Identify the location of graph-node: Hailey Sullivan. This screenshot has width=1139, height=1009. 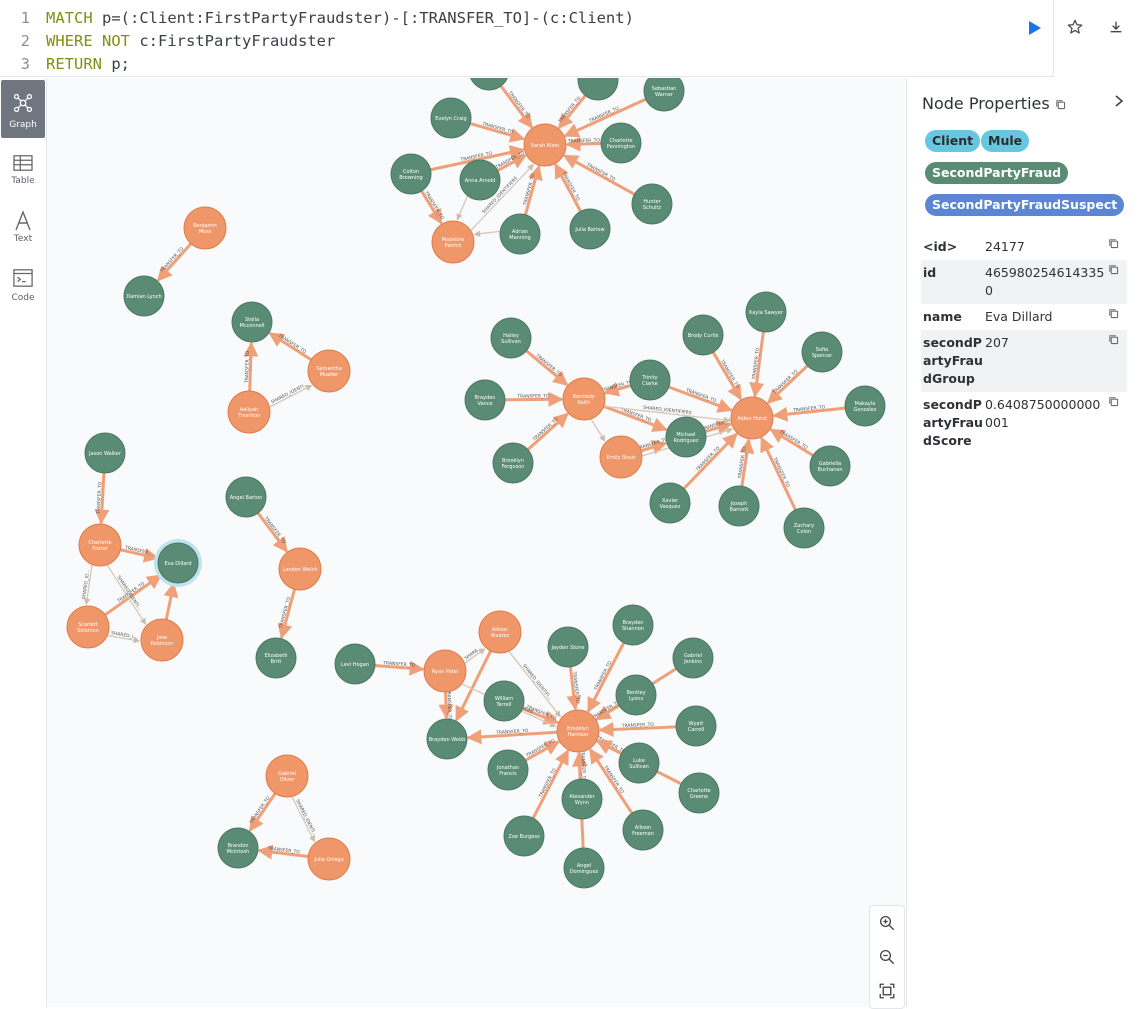
(511, 338).